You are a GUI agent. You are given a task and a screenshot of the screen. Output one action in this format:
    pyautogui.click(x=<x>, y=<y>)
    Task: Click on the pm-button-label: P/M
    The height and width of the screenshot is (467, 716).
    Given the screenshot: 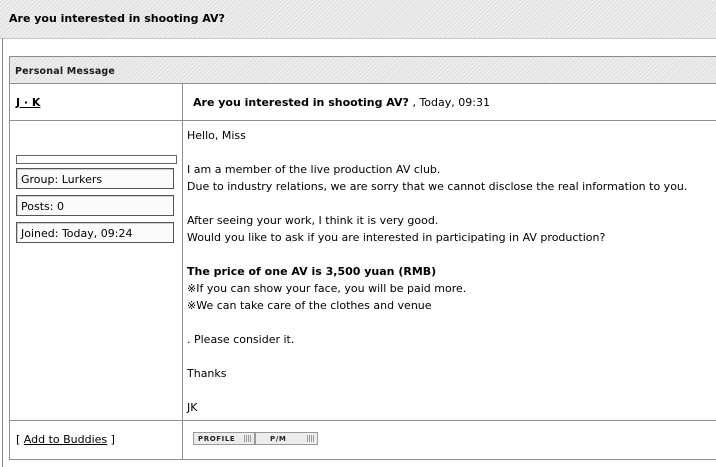 What is the action you would take?
    pyautogui.click(x=278, y=439)
    